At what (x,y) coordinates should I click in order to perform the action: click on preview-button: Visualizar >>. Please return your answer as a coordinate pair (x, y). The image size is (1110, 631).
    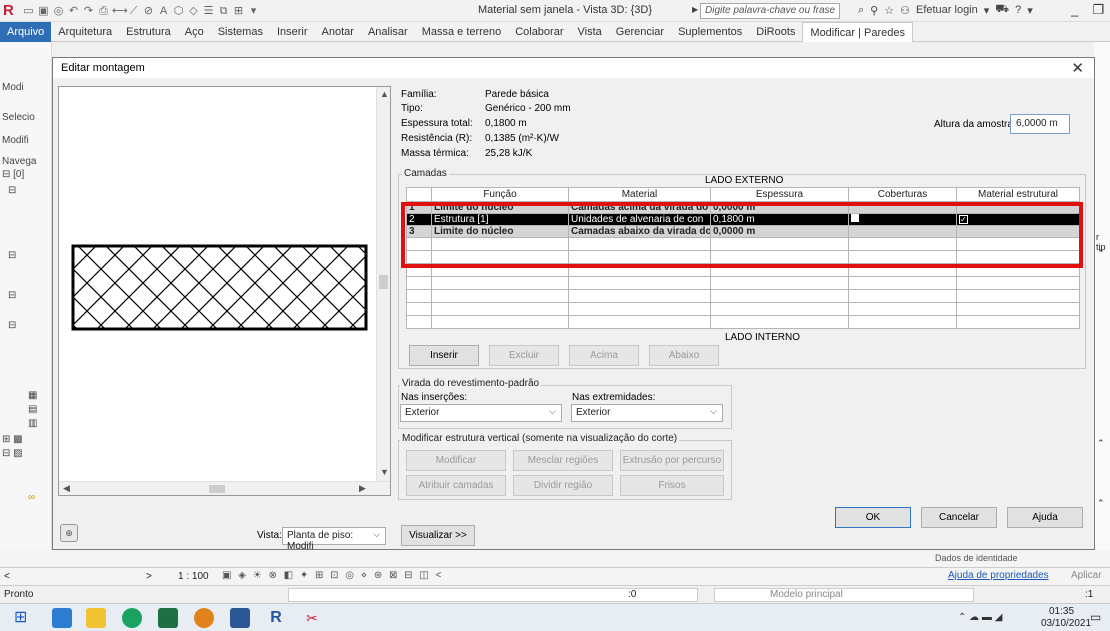
    Looking at the image, I should click on (438, 535).